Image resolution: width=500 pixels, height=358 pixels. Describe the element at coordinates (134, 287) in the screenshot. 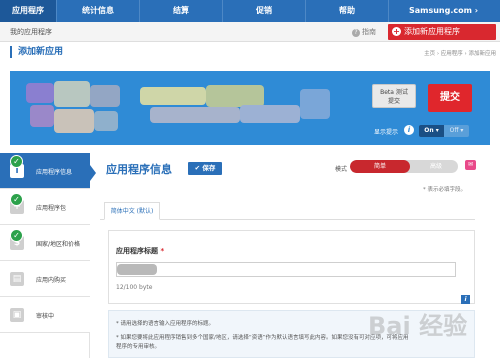

I see `char-count: 12/100 byte` at that location.